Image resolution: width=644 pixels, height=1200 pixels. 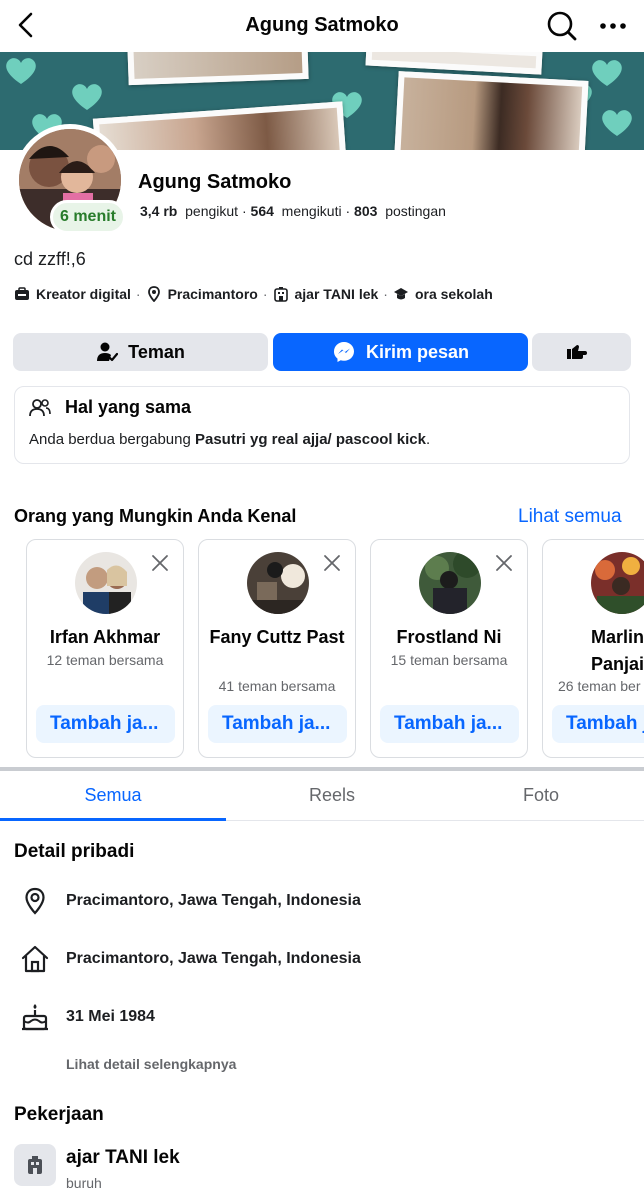 What do you see at coordinates (343, 352) in the screenshot?
I see `messenger-icon` at bounding box center [343, 352].